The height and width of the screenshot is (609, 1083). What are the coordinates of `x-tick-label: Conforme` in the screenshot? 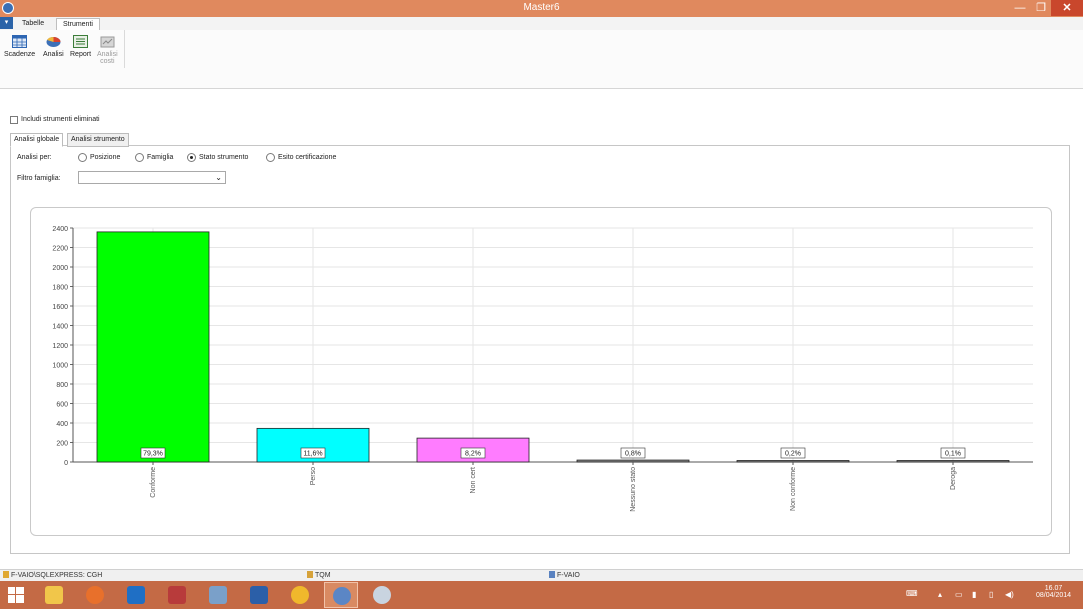 It's located at (153, 482).